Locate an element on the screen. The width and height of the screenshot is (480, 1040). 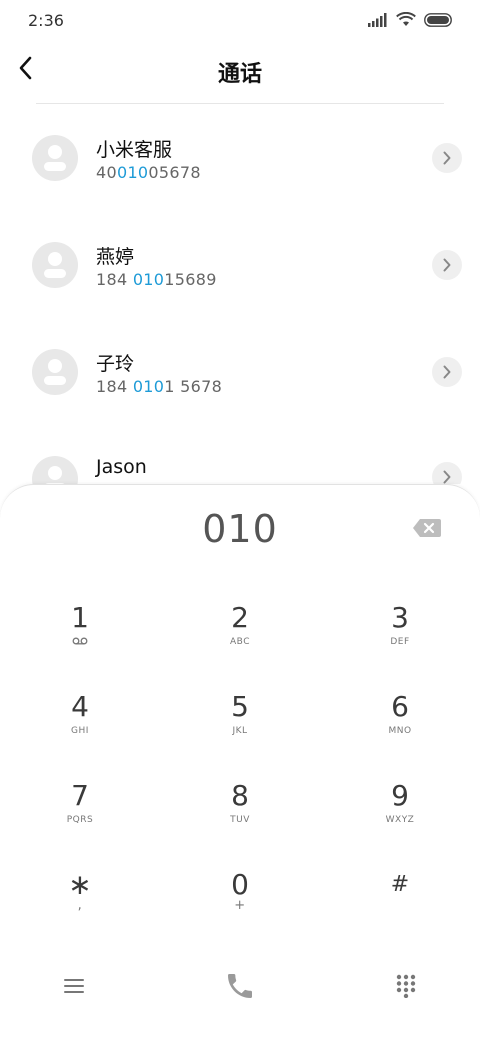
key-letters: TUV is located at coordinates (240, 820).